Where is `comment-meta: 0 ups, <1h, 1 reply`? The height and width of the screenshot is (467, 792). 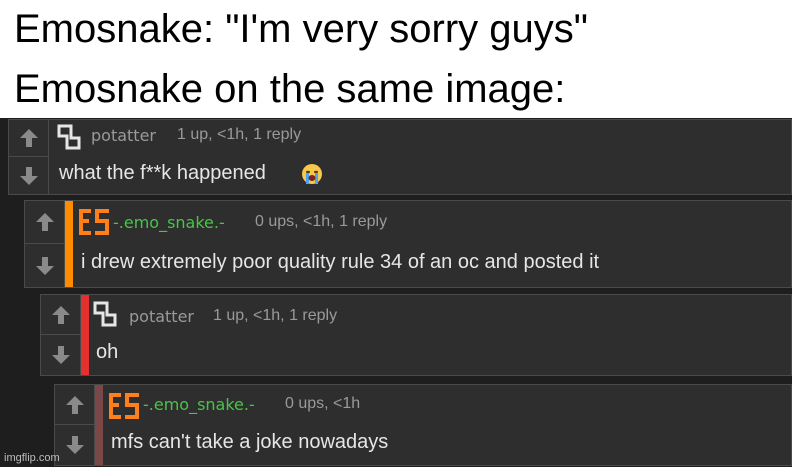
comment-meta: 0 ups, <1h, 1 reply is located at coordinates (321, 221).